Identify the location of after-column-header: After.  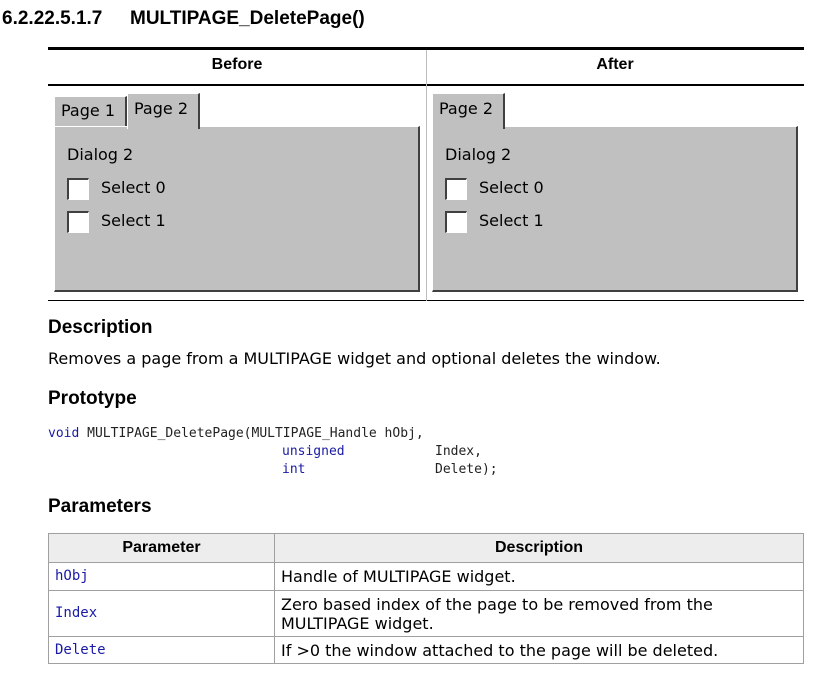
(615, 64).